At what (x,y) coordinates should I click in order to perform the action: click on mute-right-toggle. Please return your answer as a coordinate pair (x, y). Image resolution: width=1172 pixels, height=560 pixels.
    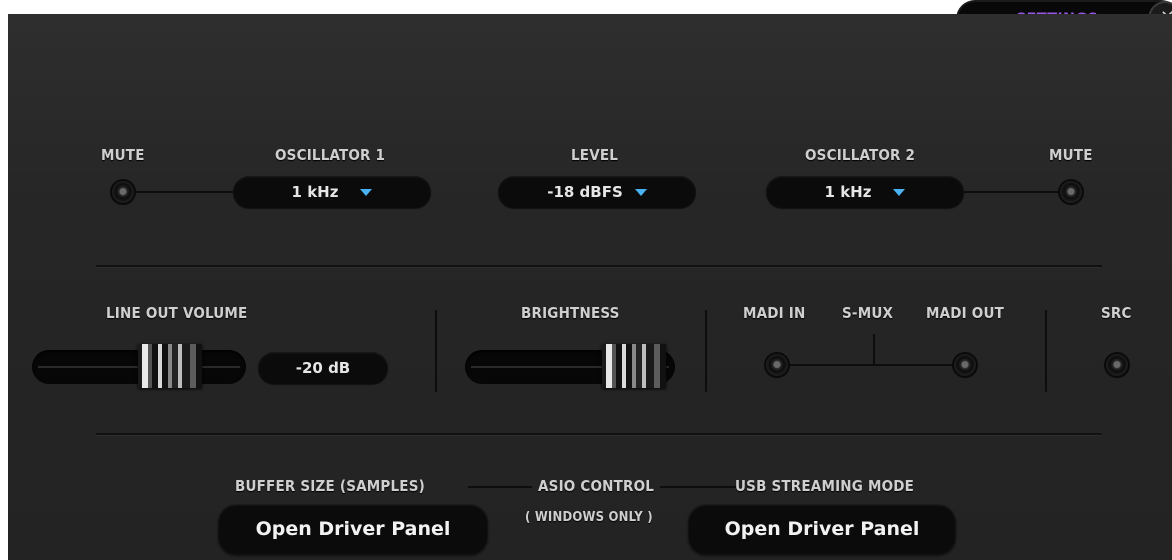
    Looking at the image, I should click on (1071, 192).